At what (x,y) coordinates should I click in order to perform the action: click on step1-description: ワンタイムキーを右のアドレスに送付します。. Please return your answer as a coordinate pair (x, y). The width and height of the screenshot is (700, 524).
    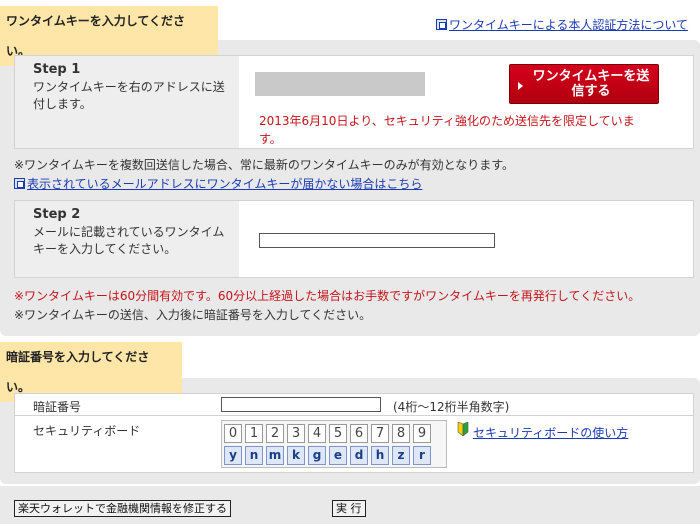
    Looking at the image, I should click on (129, 95).